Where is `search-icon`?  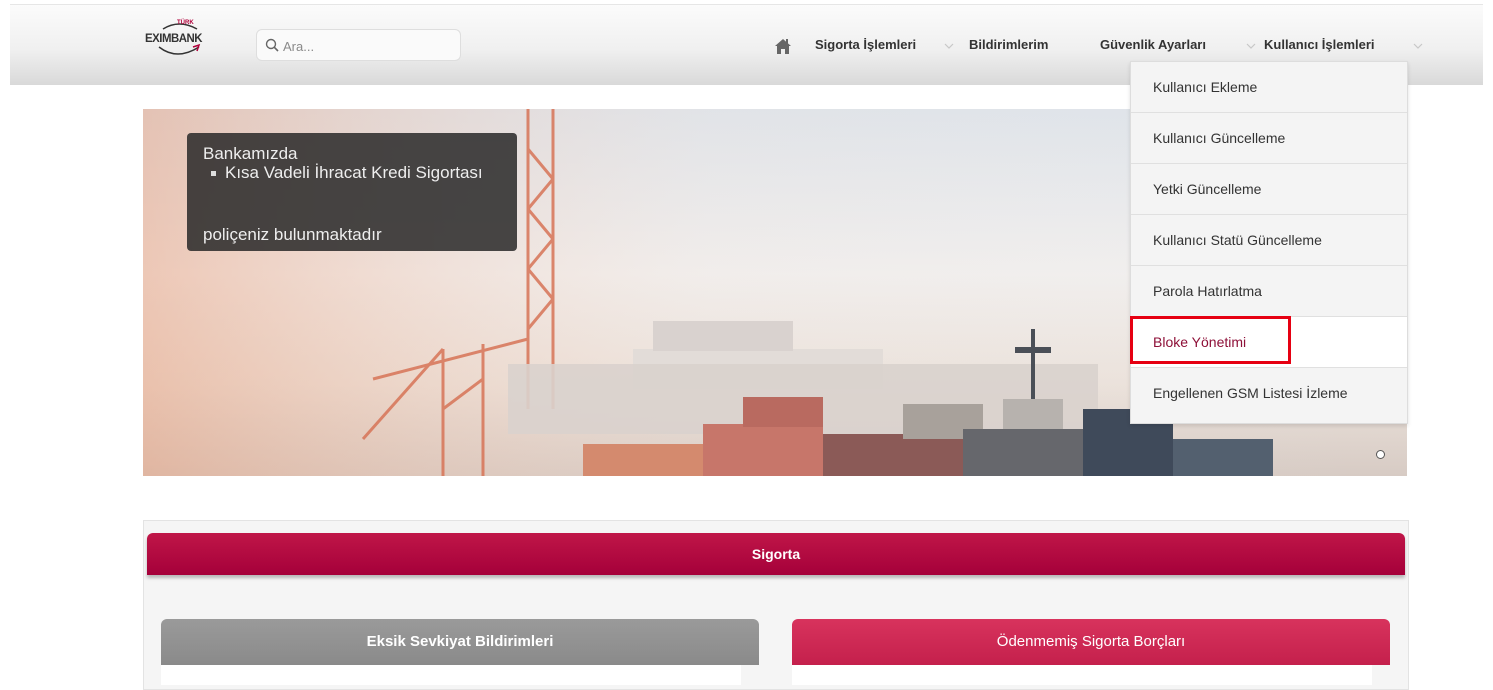 search-icon is located at coordinates (272, 45).